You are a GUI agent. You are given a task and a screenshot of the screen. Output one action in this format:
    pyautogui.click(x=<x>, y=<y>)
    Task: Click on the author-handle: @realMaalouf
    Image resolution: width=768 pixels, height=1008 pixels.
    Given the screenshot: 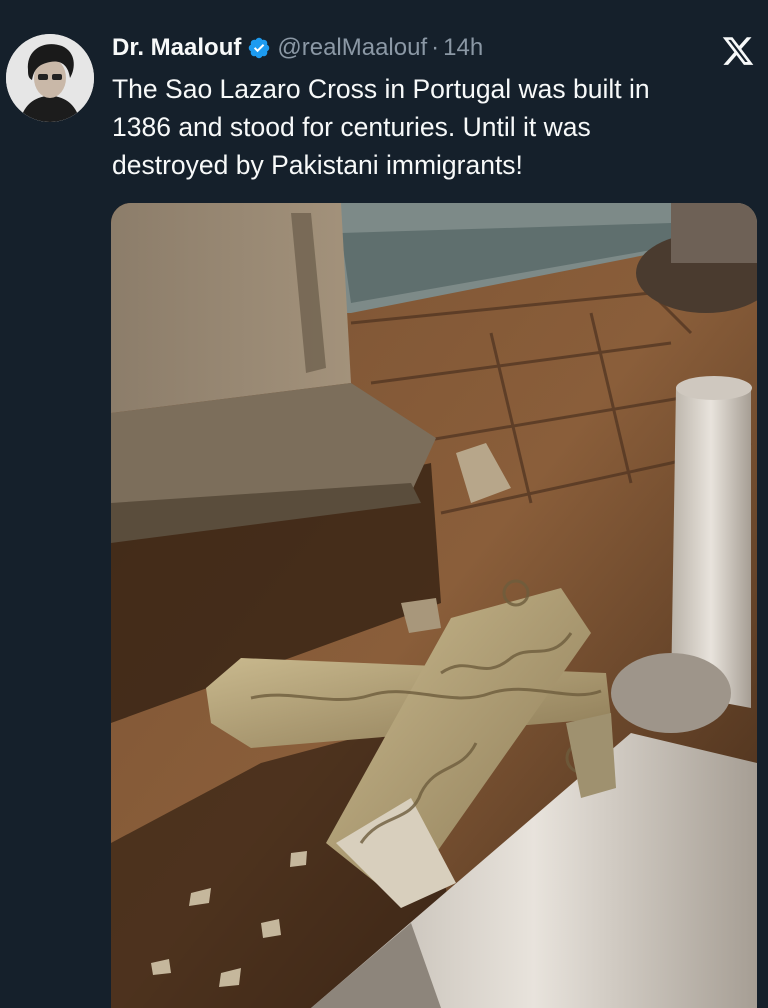 What is the action you would take?
    pyautogui.click(x=352, y=48)
    